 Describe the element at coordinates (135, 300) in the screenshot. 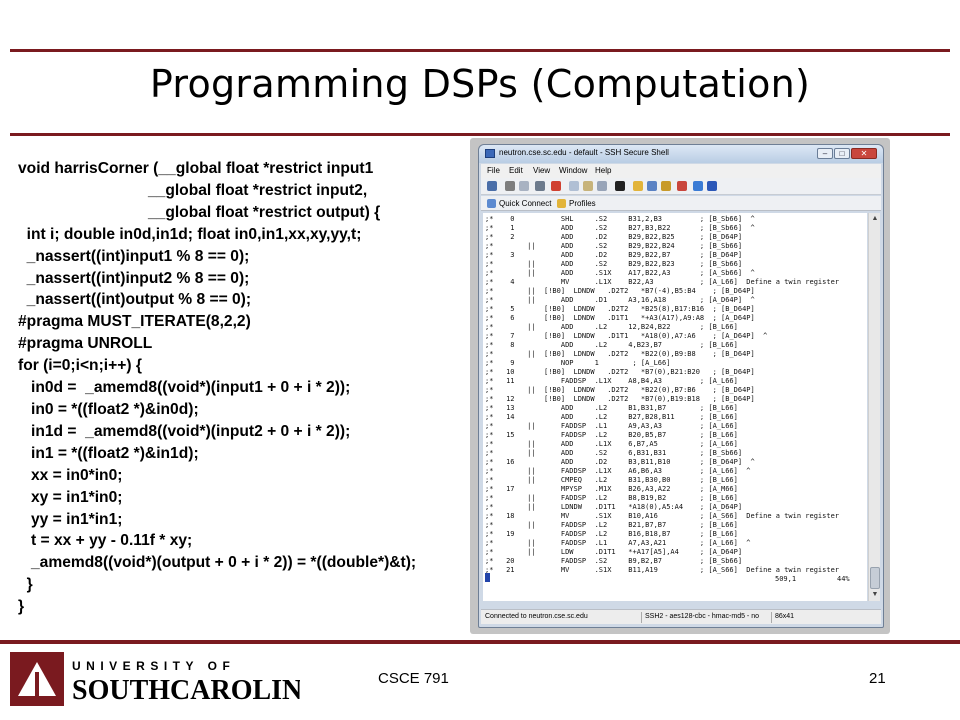

I see `code-line: _nassert((int)output % 8 == 0);` at that location.